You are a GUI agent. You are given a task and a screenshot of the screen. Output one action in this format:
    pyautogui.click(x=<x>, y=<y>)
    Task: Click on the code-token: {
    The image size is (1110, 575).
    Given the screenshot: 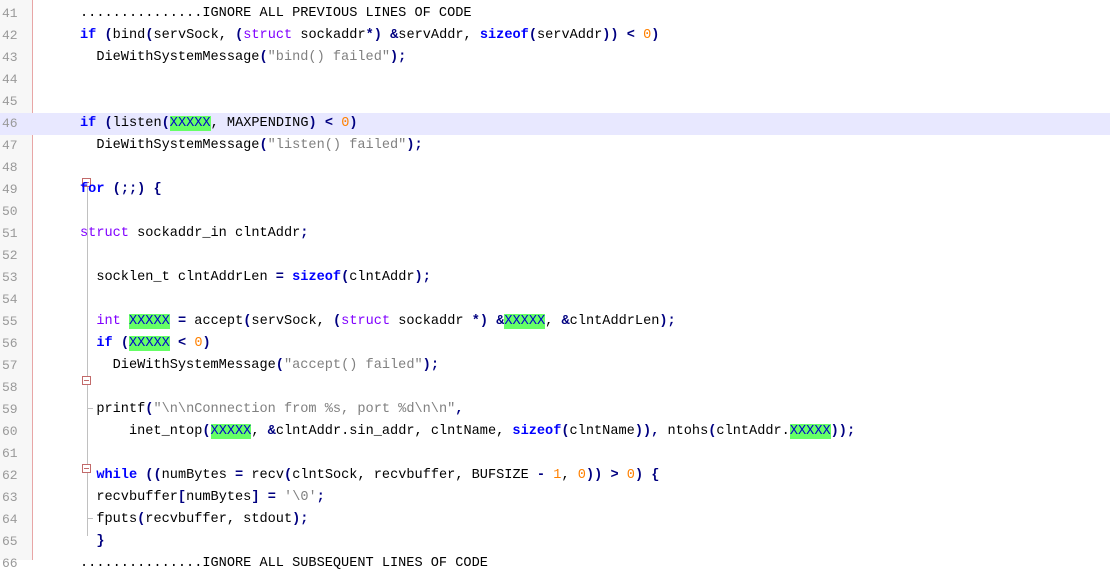 What is the action you would take?
    pyautogui.click(x=157, y=189)
    